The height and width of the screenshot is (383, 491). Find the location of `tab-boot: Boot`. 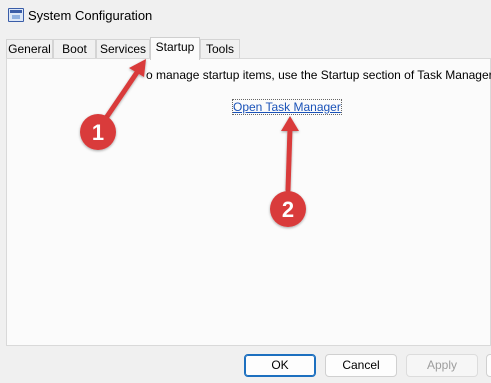

tab-boot: Boot is located at coordinates (74, 49).